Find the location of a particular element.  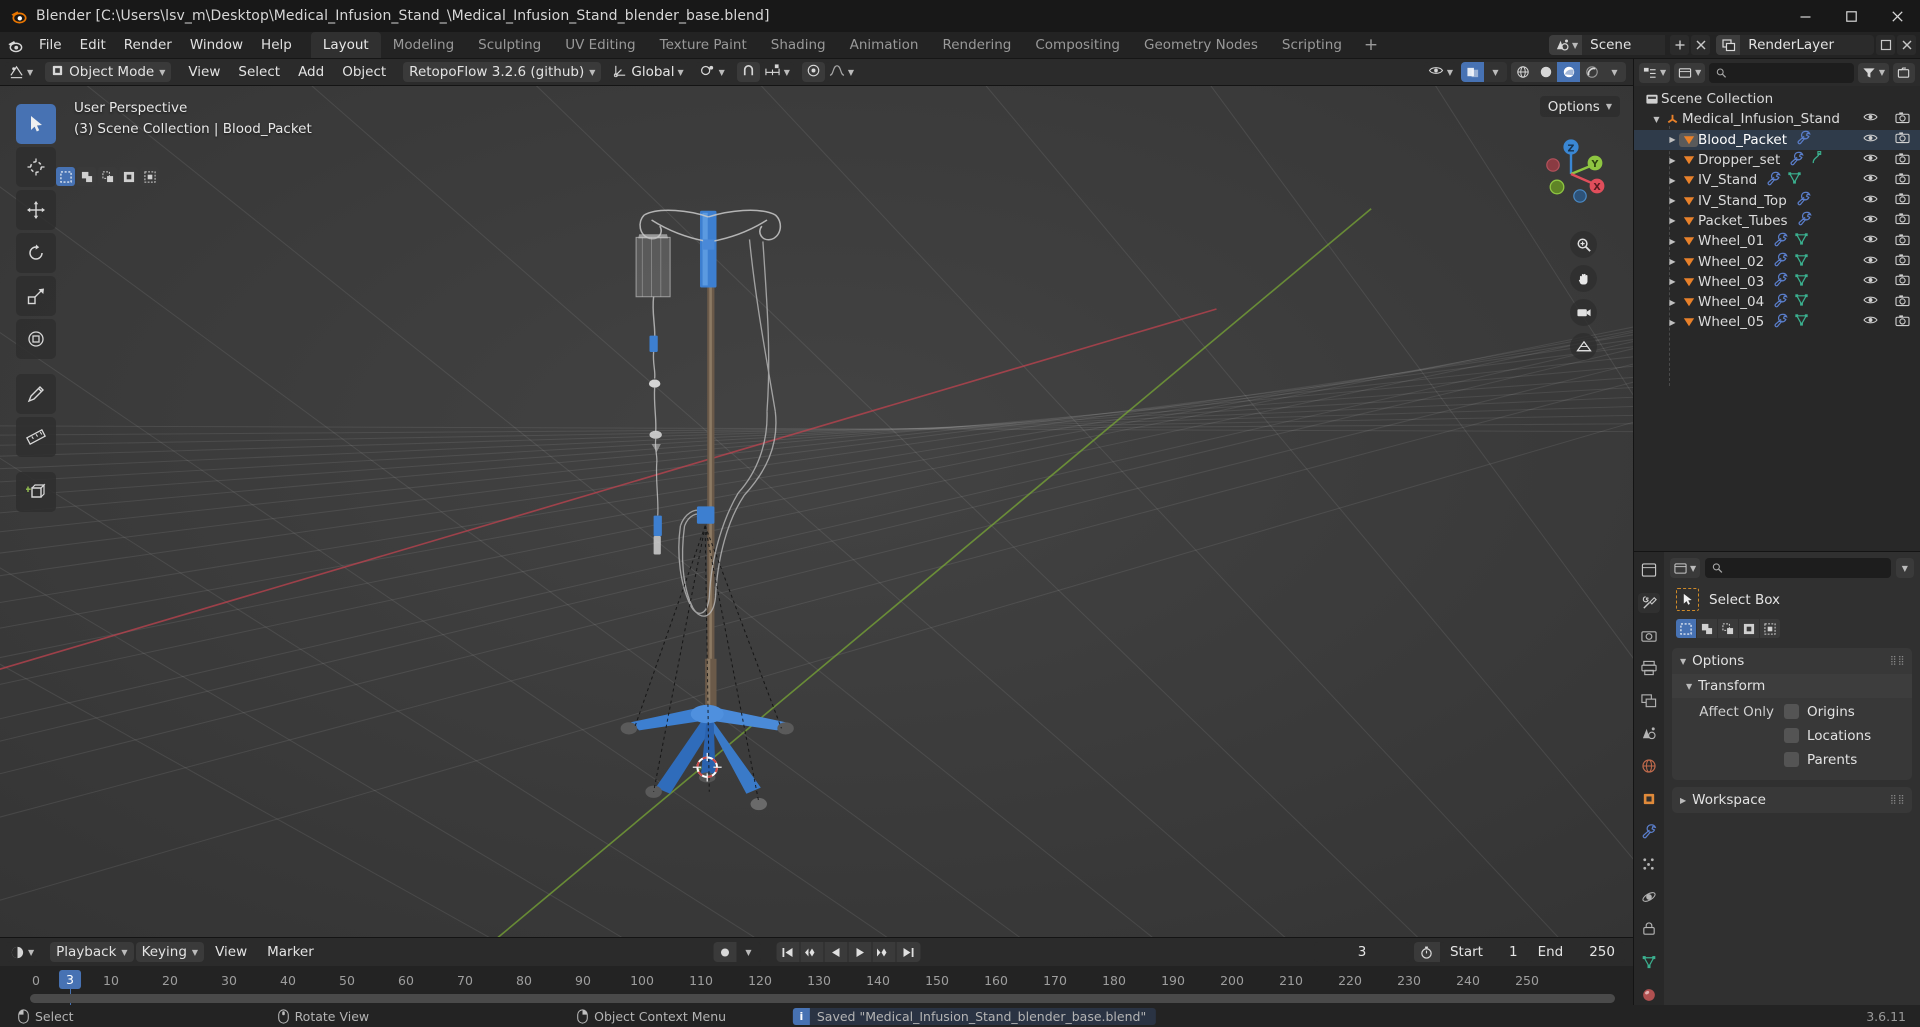

panel-drag-handle: ⣿⣿ is located at coordinates (1897, 661).